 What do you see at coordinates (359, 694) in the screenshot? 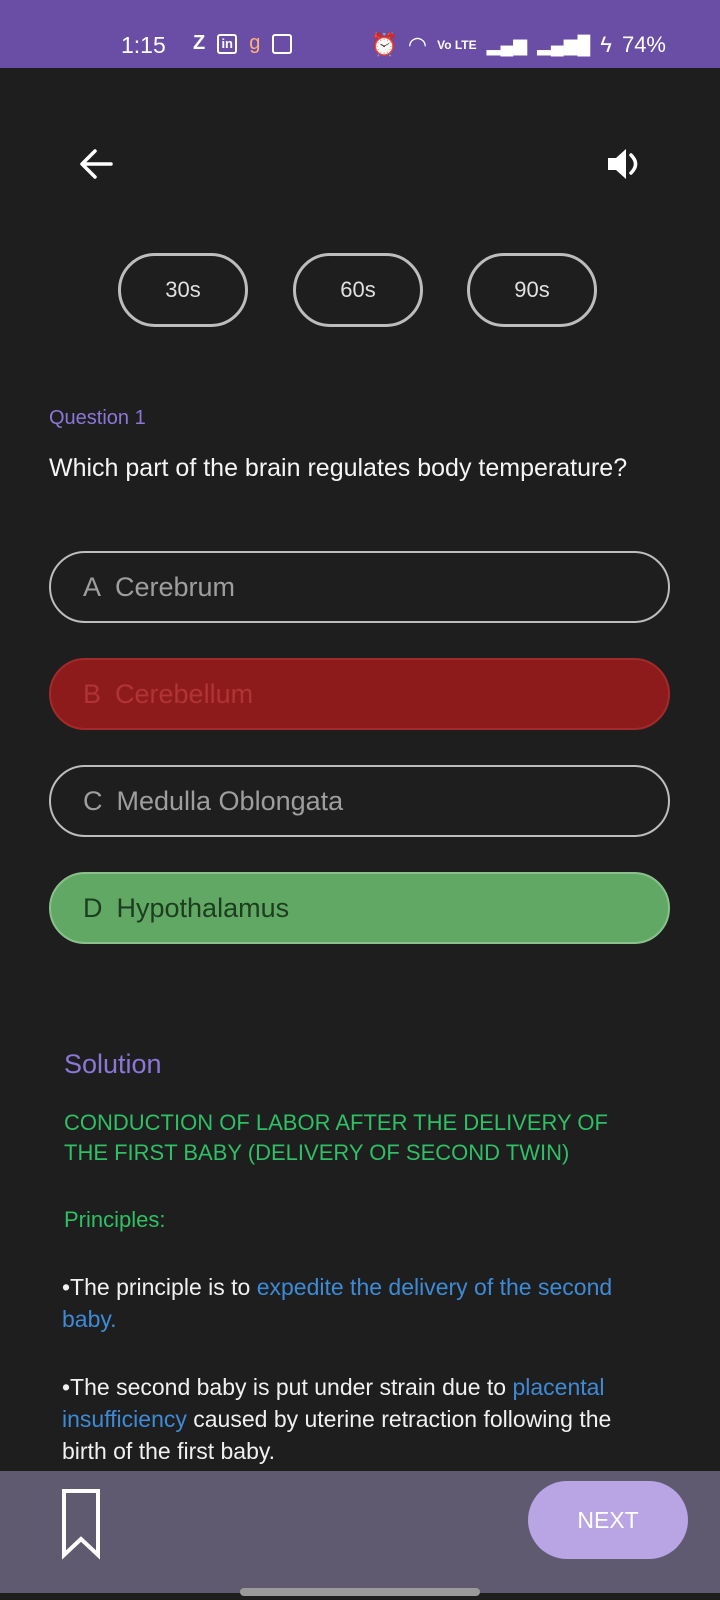
I see `option-b-wrong: B Cerebellum` at bounding box center [359, 694].